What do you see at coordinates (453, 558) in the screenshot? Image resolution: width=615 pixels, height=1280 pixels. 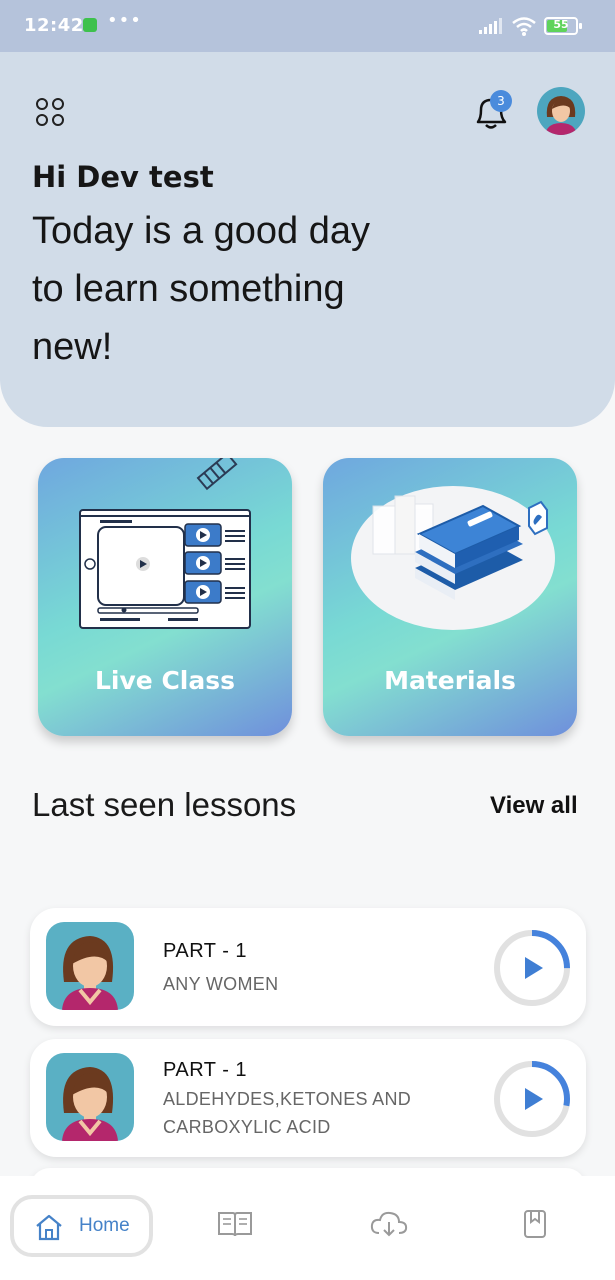 I see `books-illustration` at bounding box center [453, 558].